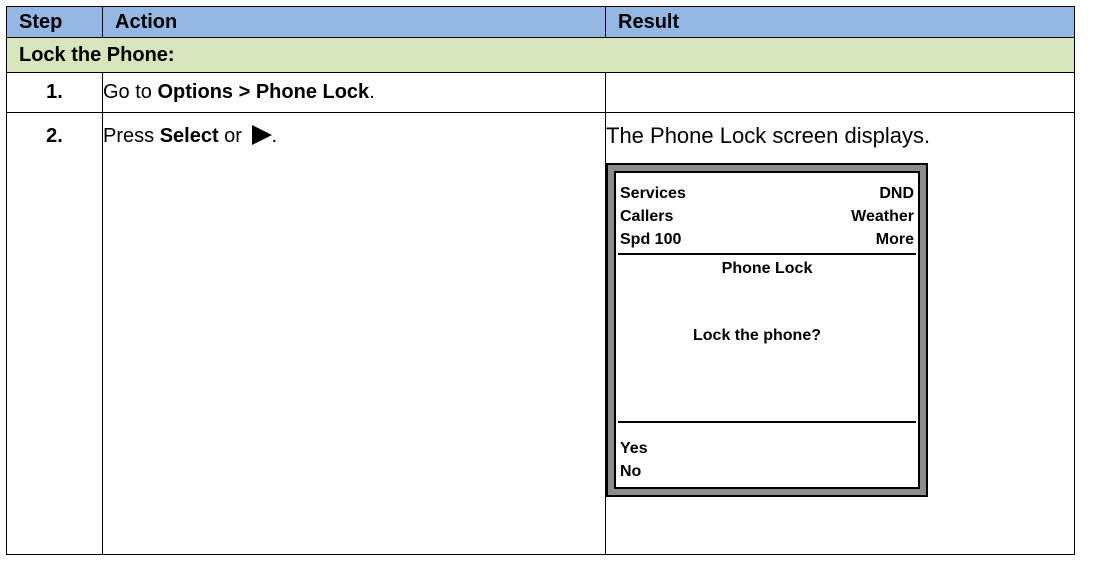 This screenshot has height=587, width=1097. Describe the element at coordinates (647, 216) in the screenshot. I see `softkey-left: Callers` at that location.